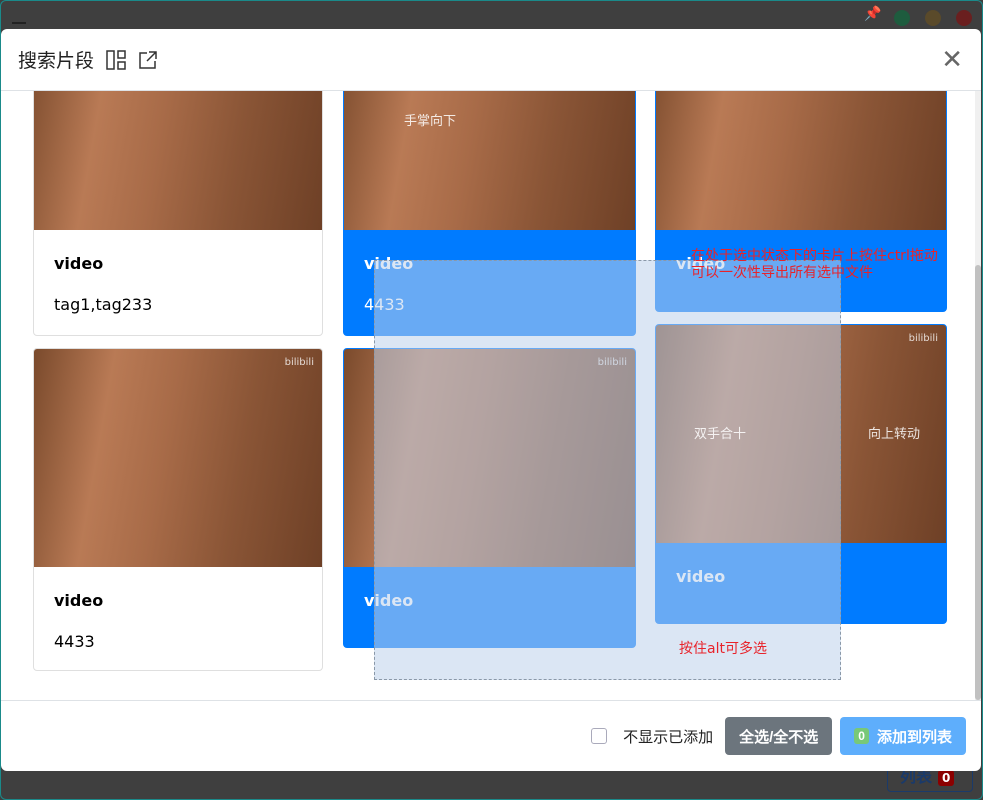  What do you see at coordinates (814, 264) in the screenshot?
I see `ctrl-drag-hint: 在处于选中状态下的卡片上按住ctrl拖动 可以一次性导出所有选中文件` at bounding box center [814, 264].